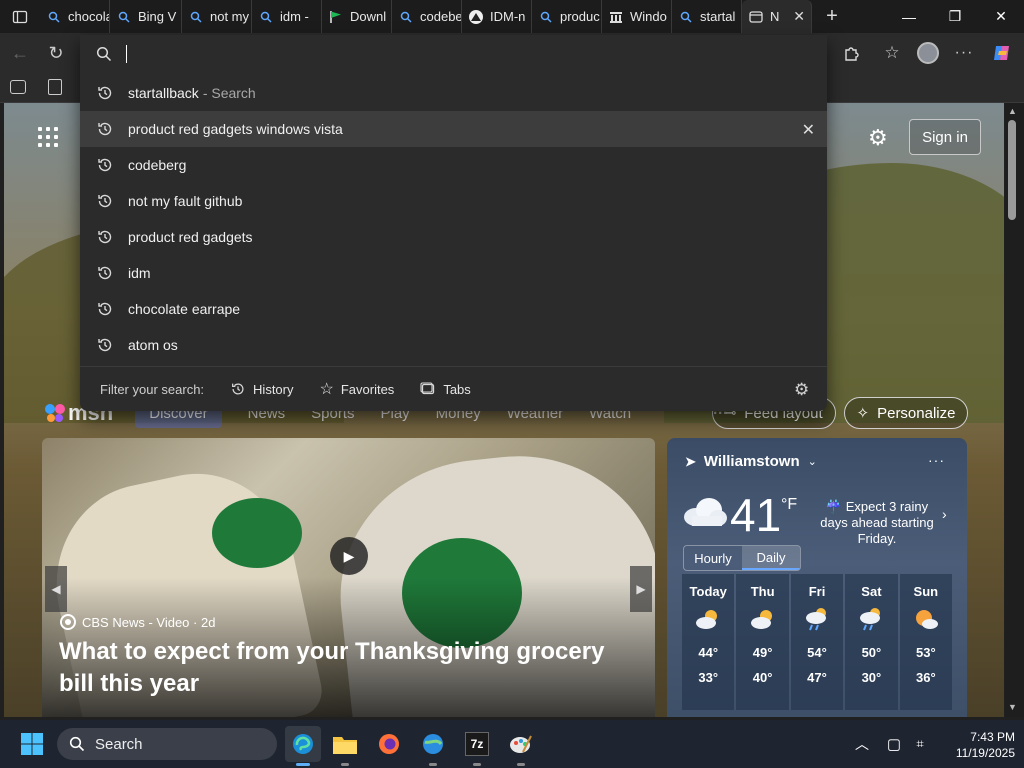  I want to click on filter-history-button: History, so click(262, 389).